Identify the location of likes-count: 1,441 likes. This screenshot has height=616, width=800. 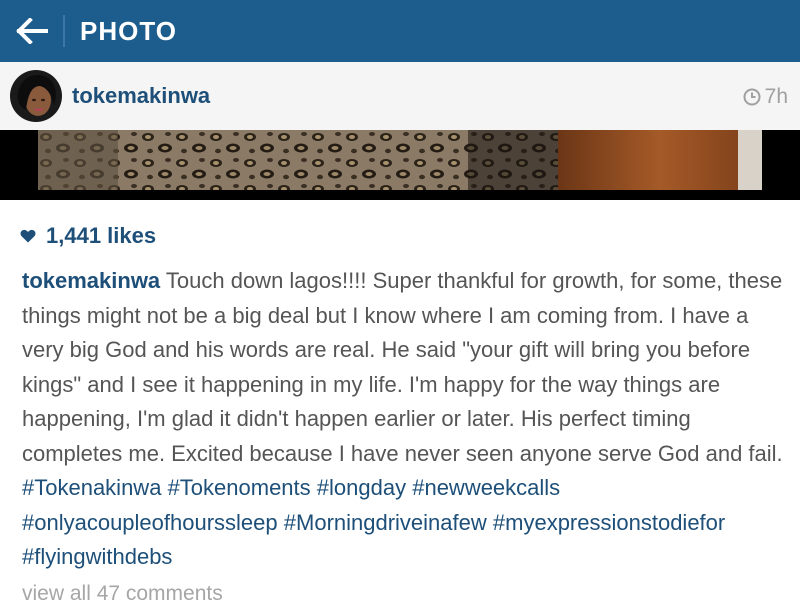
(88, 236).